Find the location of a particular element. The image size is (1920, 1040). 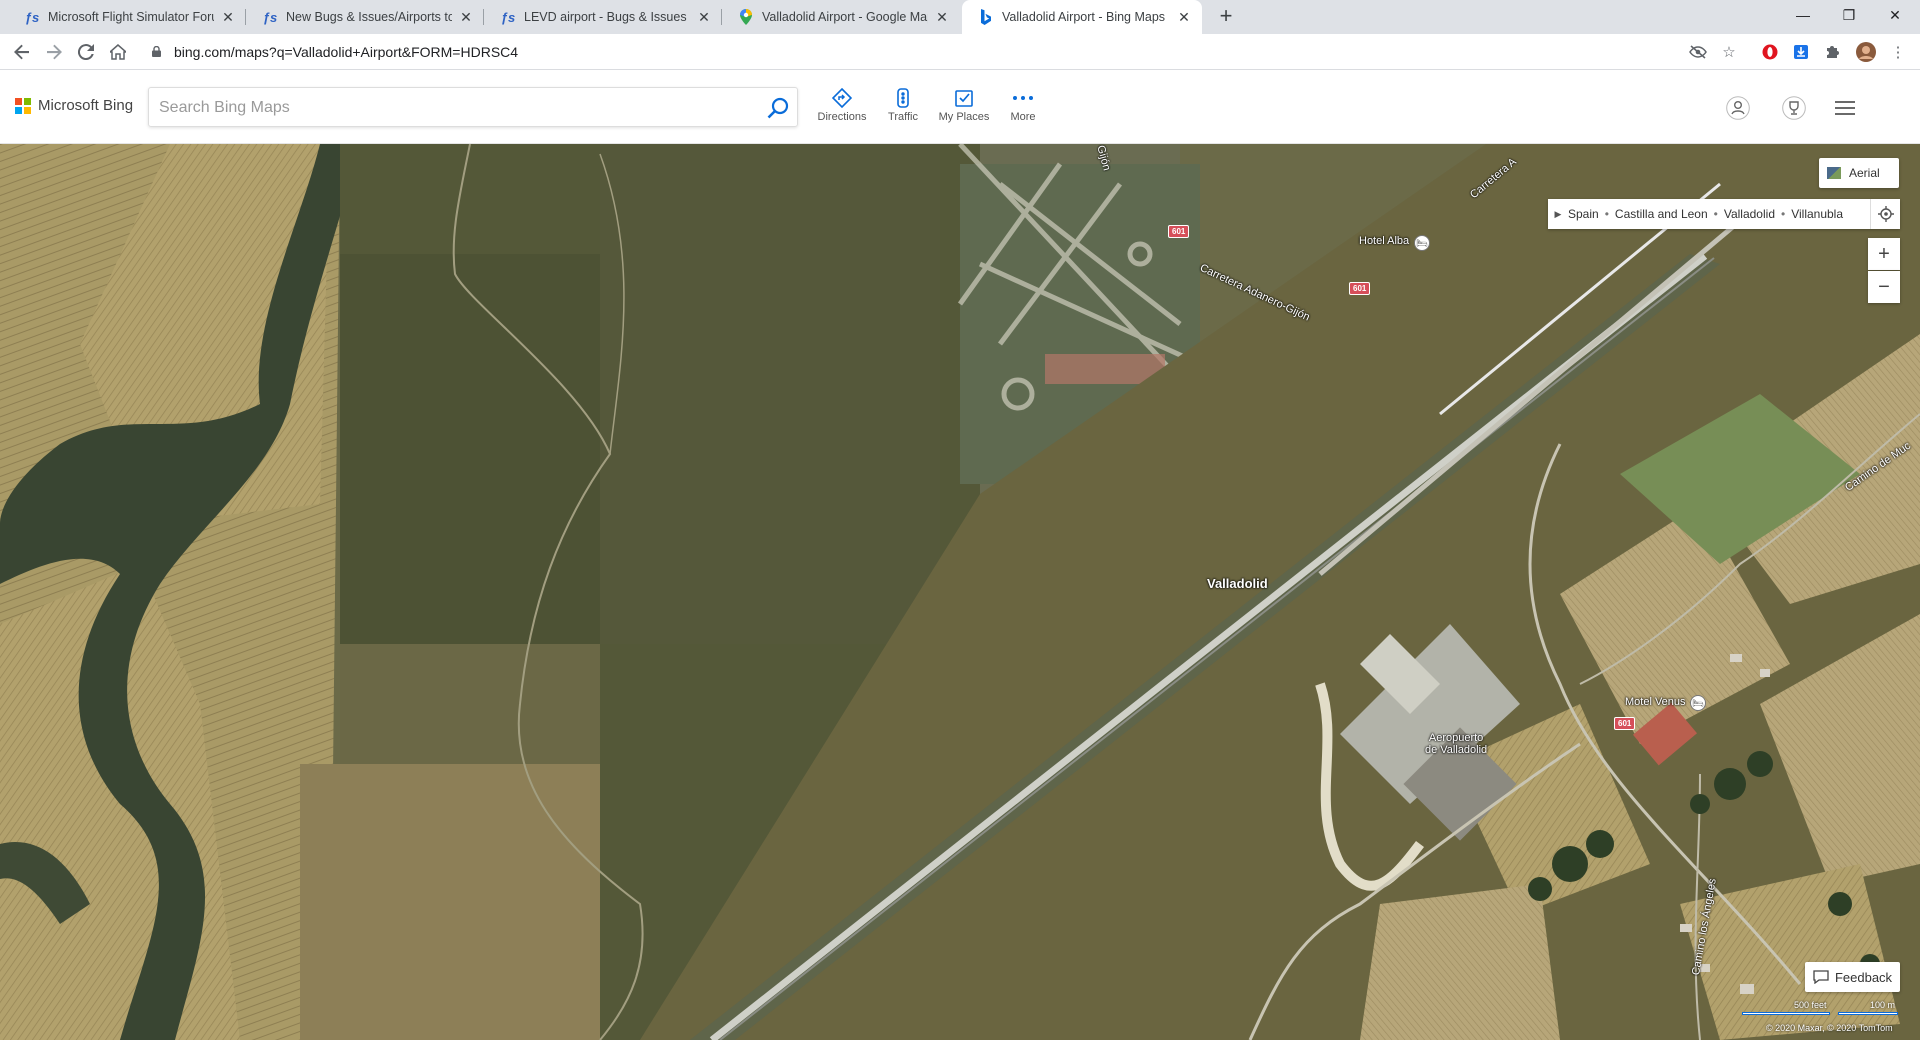

browser-tab-active: Valladolid Airport - Bing Maps ✕ is located at coordinates (1082, 17).